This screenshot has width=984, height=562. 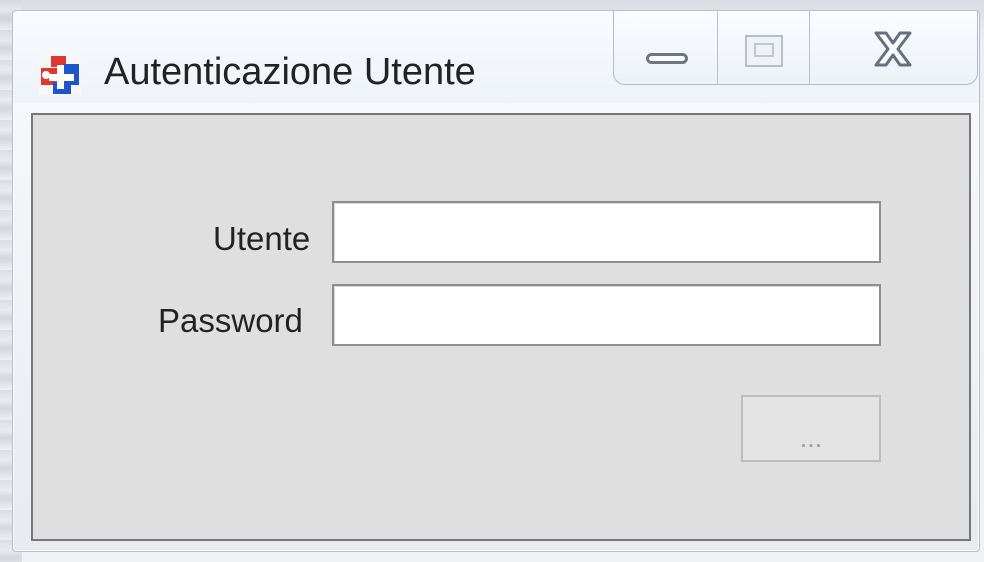 I want to click on close-icon, so click(x=893, y=49).